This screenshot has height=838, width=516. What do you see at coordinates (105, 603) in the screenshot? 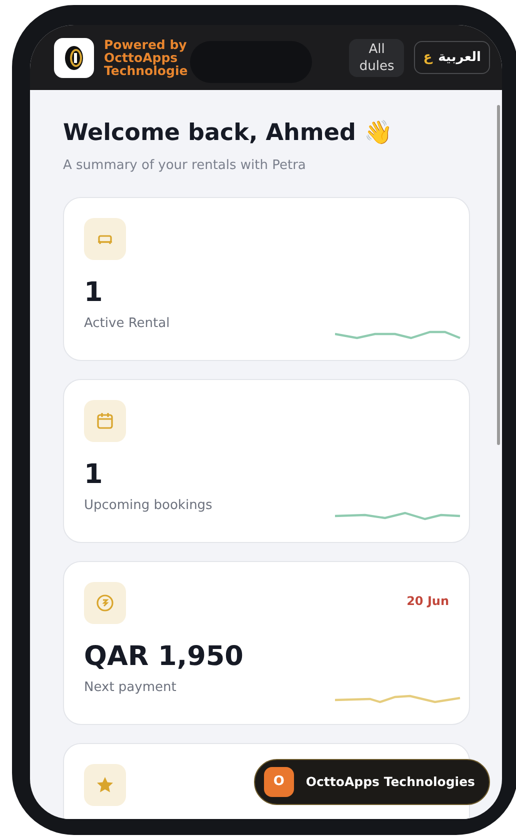
I see `coin-icon` at bounding box center [105, 603].